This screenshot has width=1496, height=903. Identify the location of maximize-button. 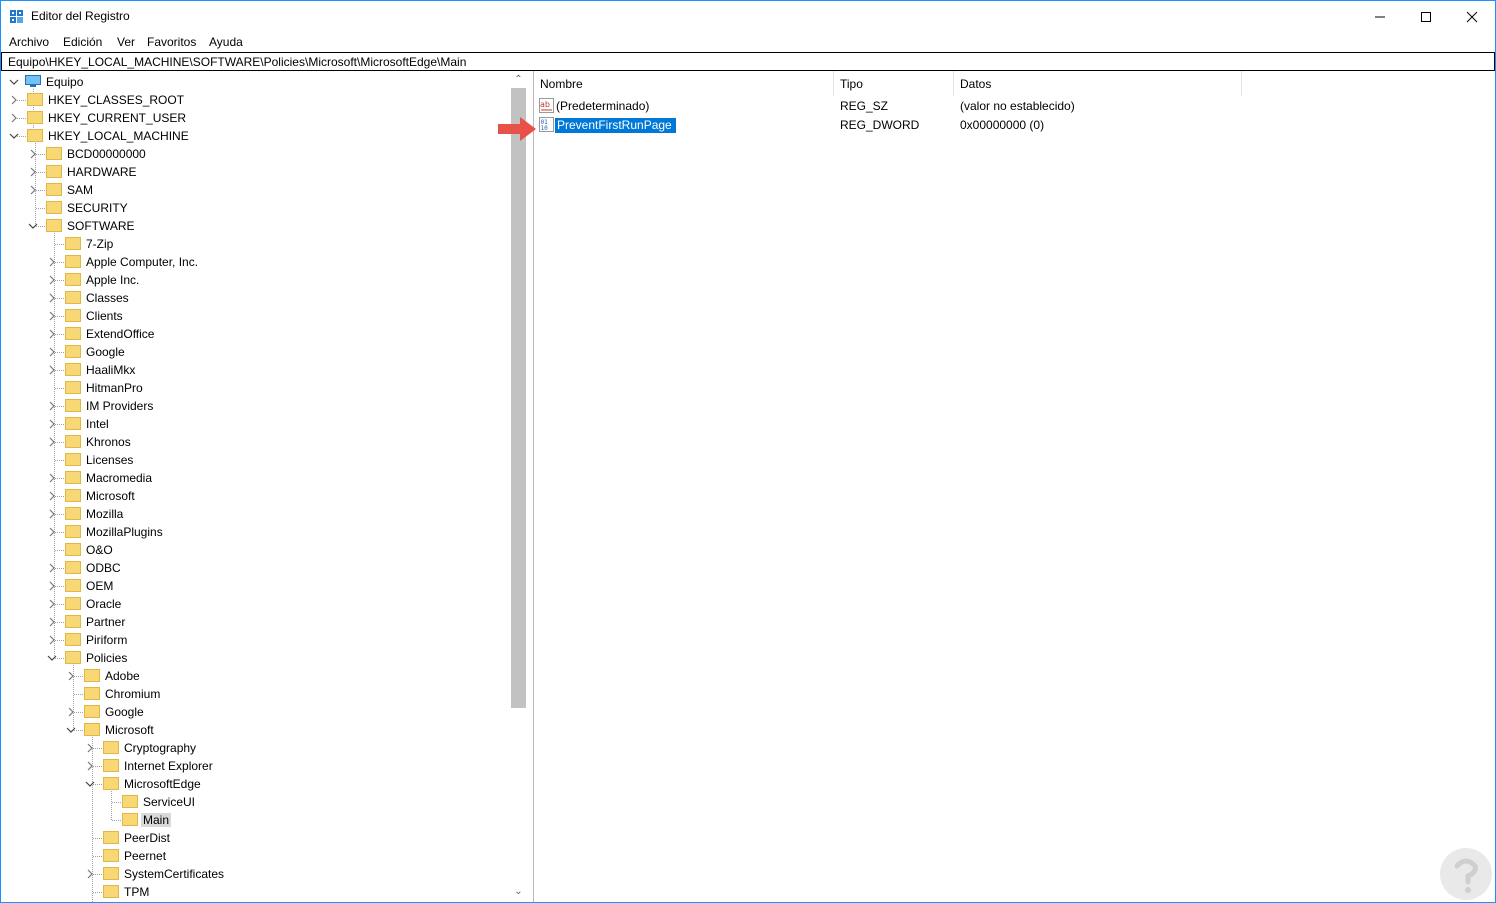
(1426, 16).